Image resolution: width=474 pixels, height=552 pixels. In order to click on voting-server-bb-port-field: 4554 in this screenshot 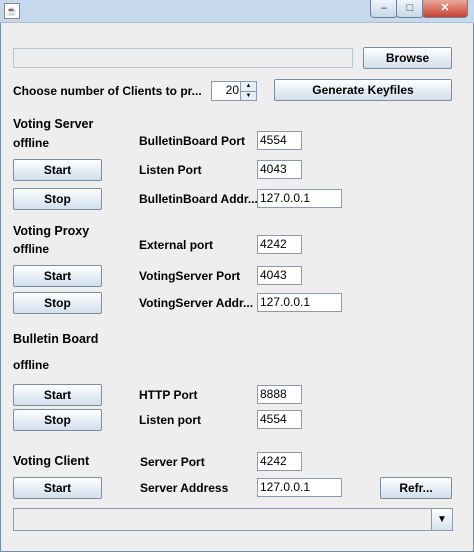, I will do `click(279, 140)`.